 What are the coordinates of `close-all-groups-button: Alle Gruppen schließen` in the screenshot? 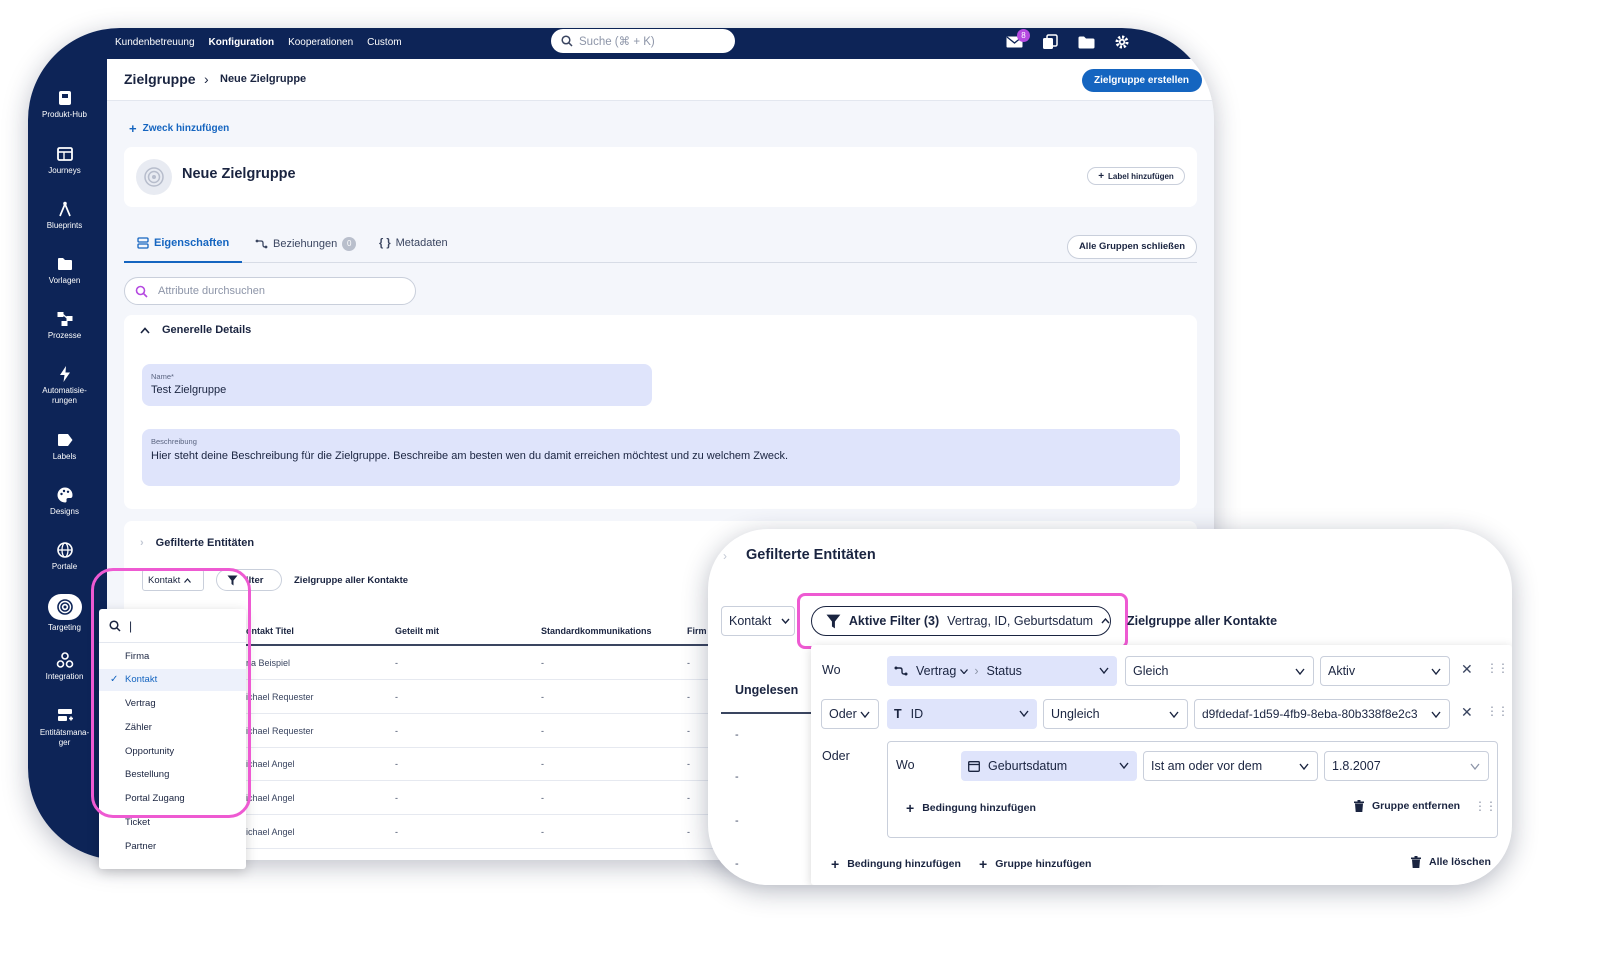 It's located at (1132, 247).